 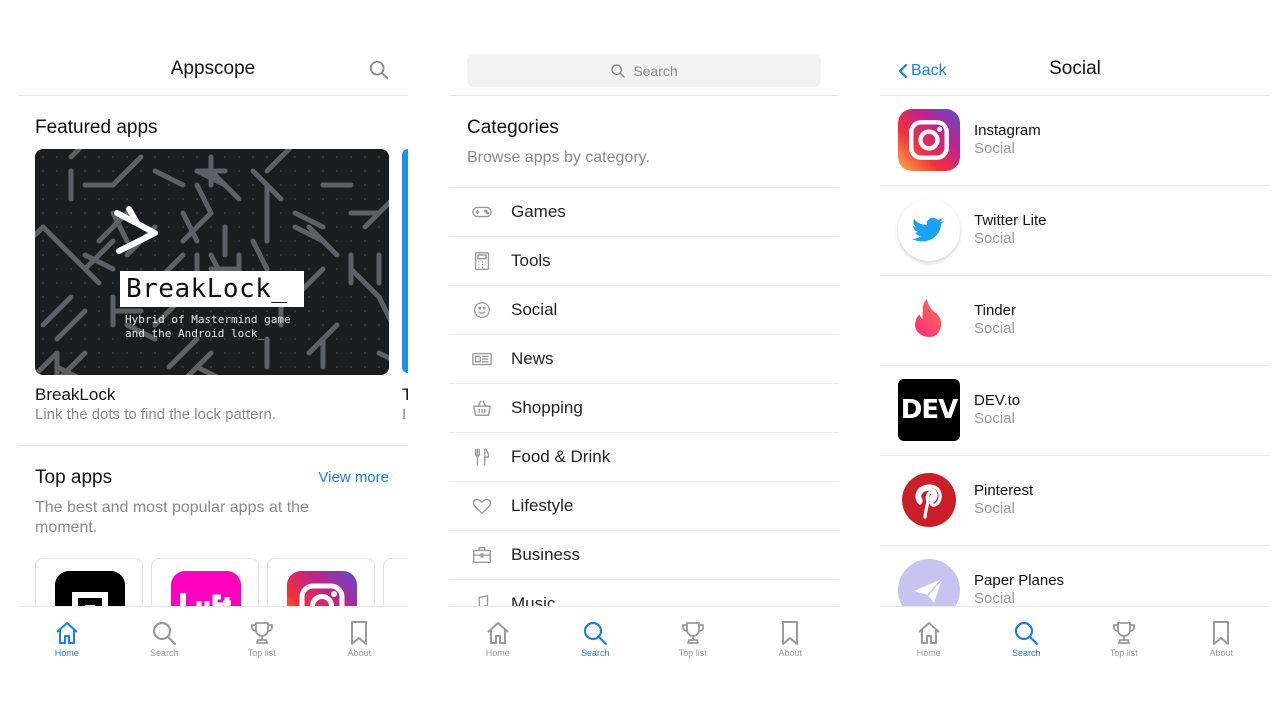 What do you see at coordinates (644, 554) in the screenshot?
I see `category-business: Business` at bounding box center [644, 554].